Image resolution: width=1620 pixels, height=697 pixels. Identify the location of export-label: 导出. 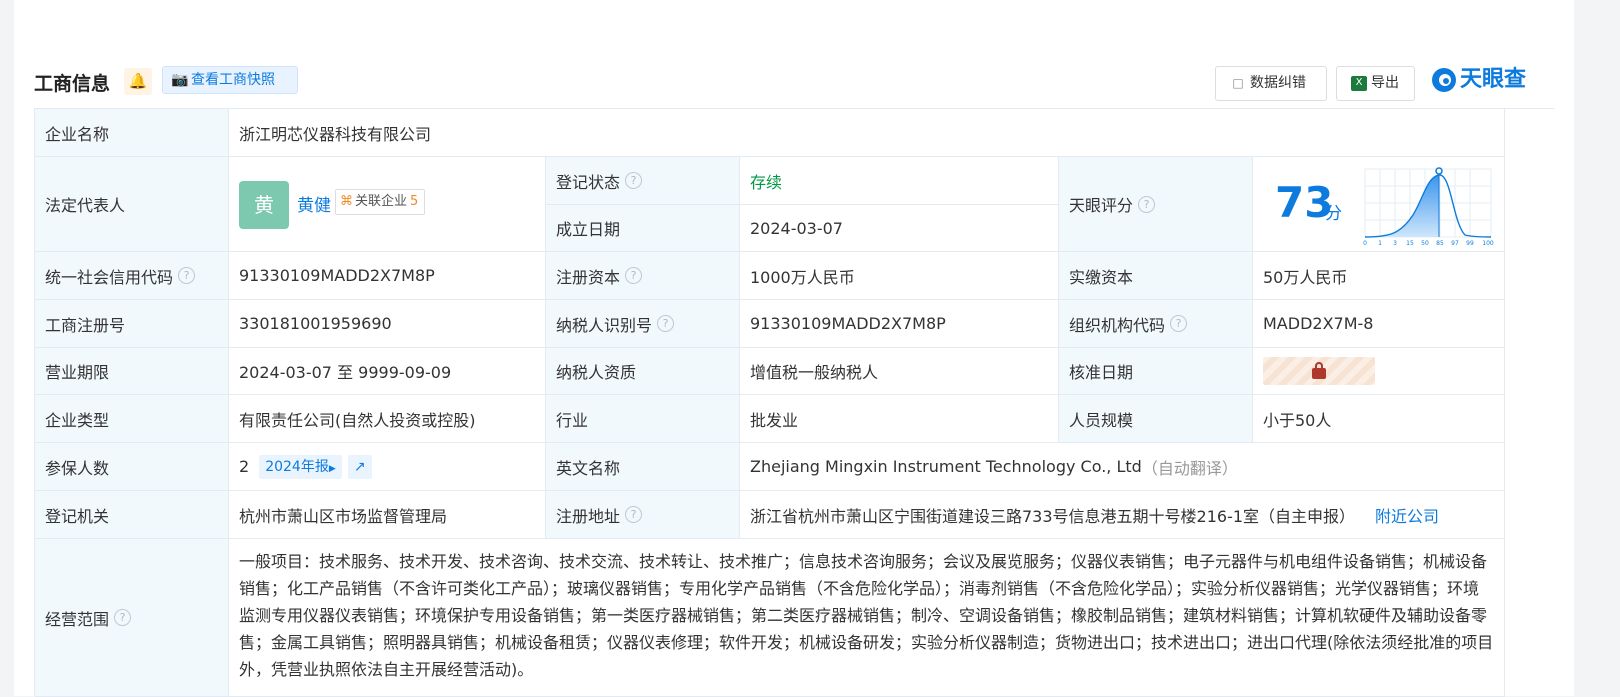
(1385, 83).